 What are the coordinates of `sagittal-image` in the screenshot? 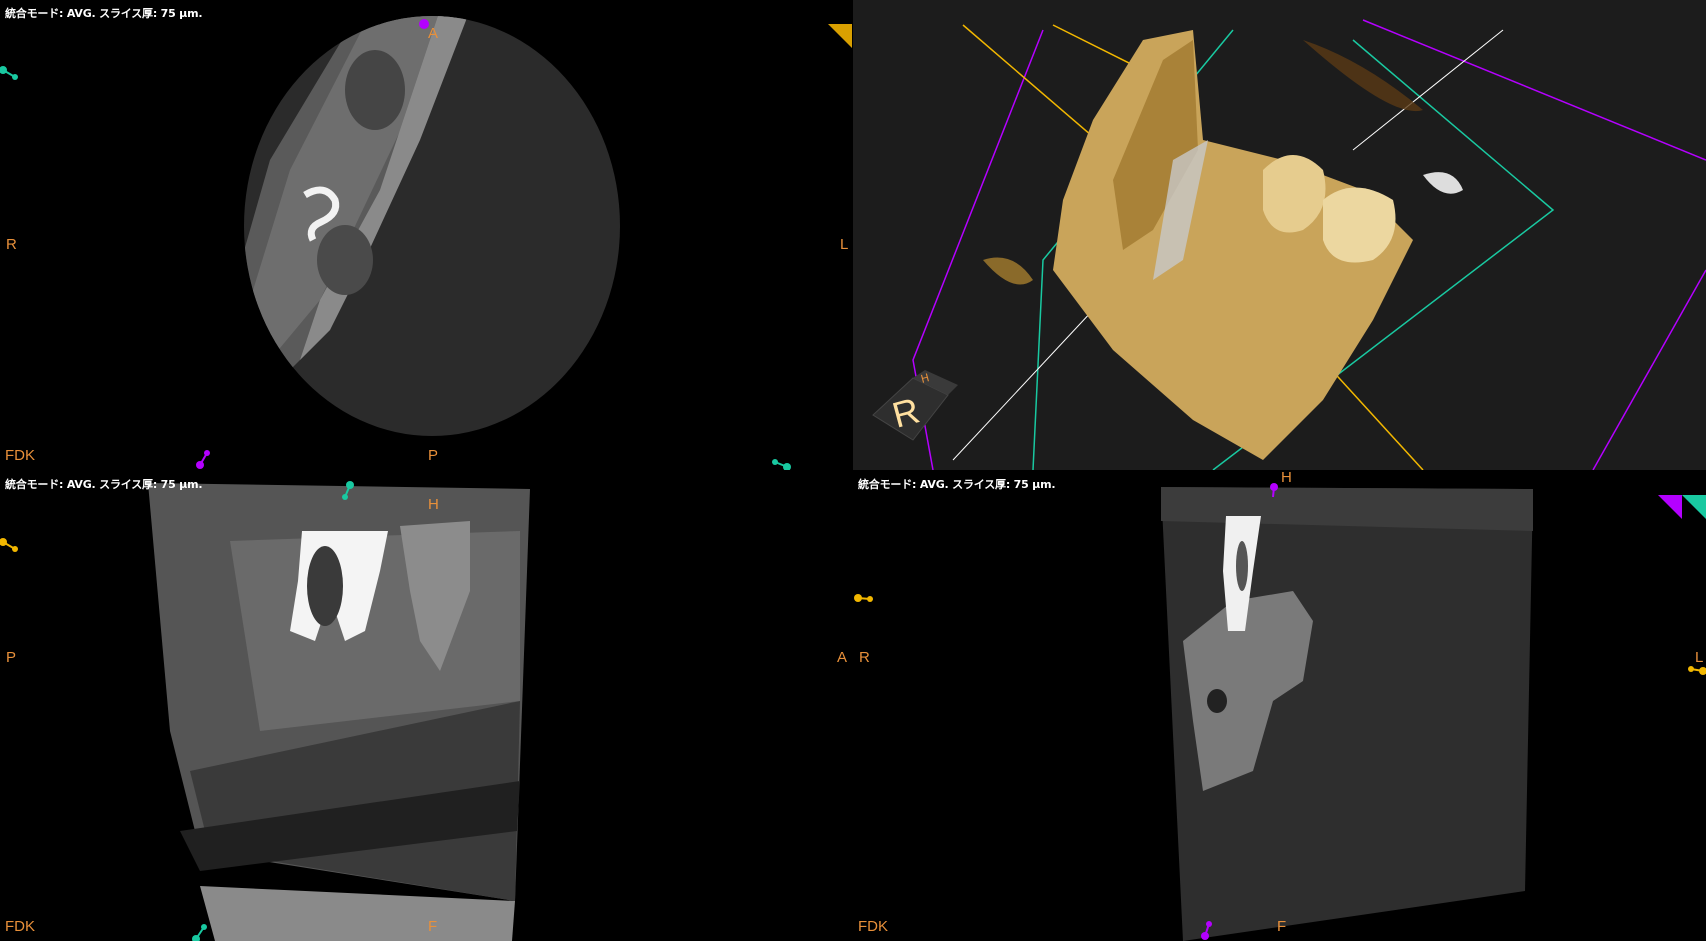 It's located at (339, 712).